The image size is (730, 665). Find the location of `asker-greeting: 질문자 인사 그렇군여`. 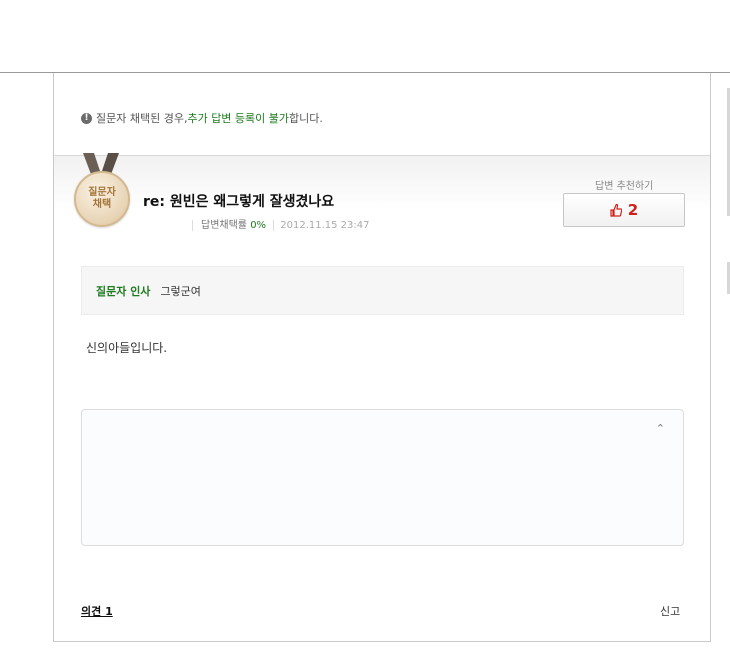

asker-greeting: 질문자 인사 그렇군여 is located at coordinates (382, 290).